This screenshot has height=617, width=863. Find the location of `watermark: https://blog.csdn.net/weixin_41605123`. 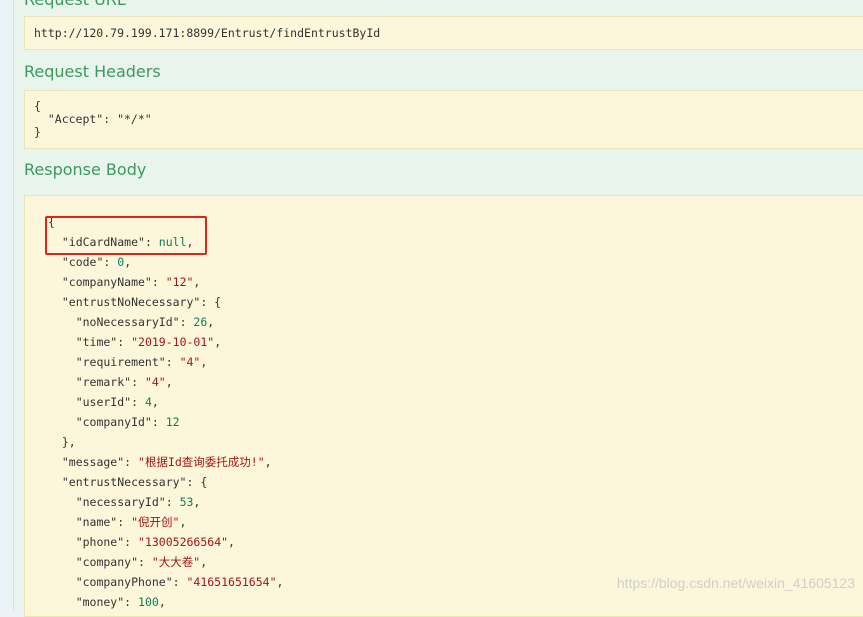

watermark: https://blog.csdn.net/weixin_41605123 is located at coordinates (735, 583).